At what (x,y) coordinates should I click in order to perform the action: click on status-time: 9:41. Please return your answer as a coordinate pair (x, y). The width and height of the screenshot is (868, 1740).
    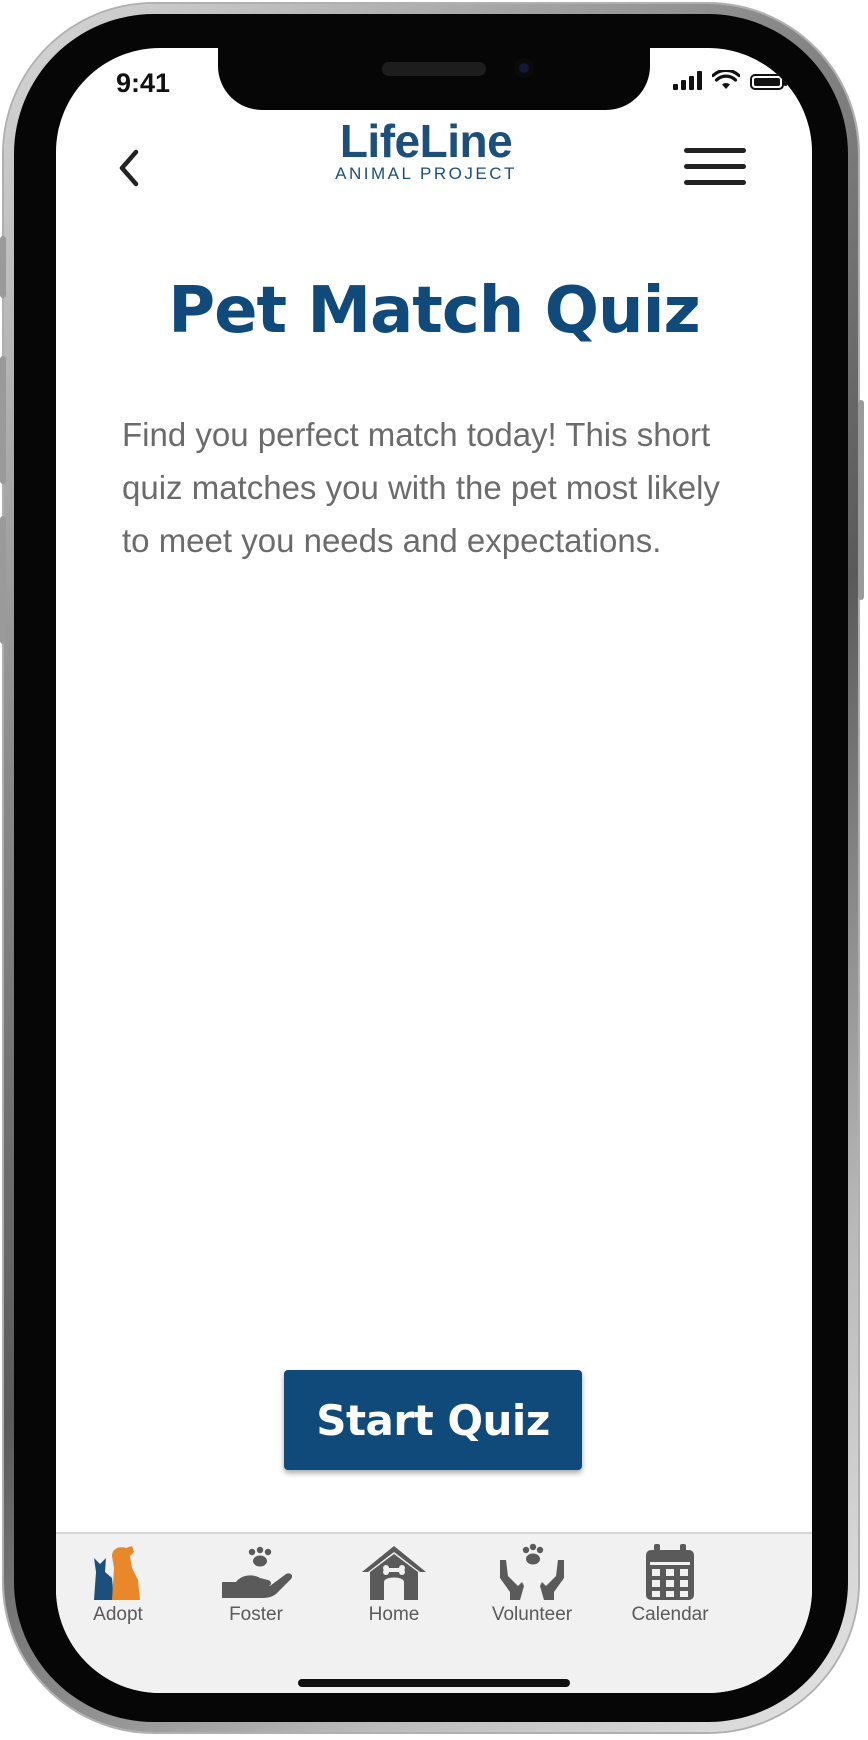
    Looking at the image, I should click on (143, 83).